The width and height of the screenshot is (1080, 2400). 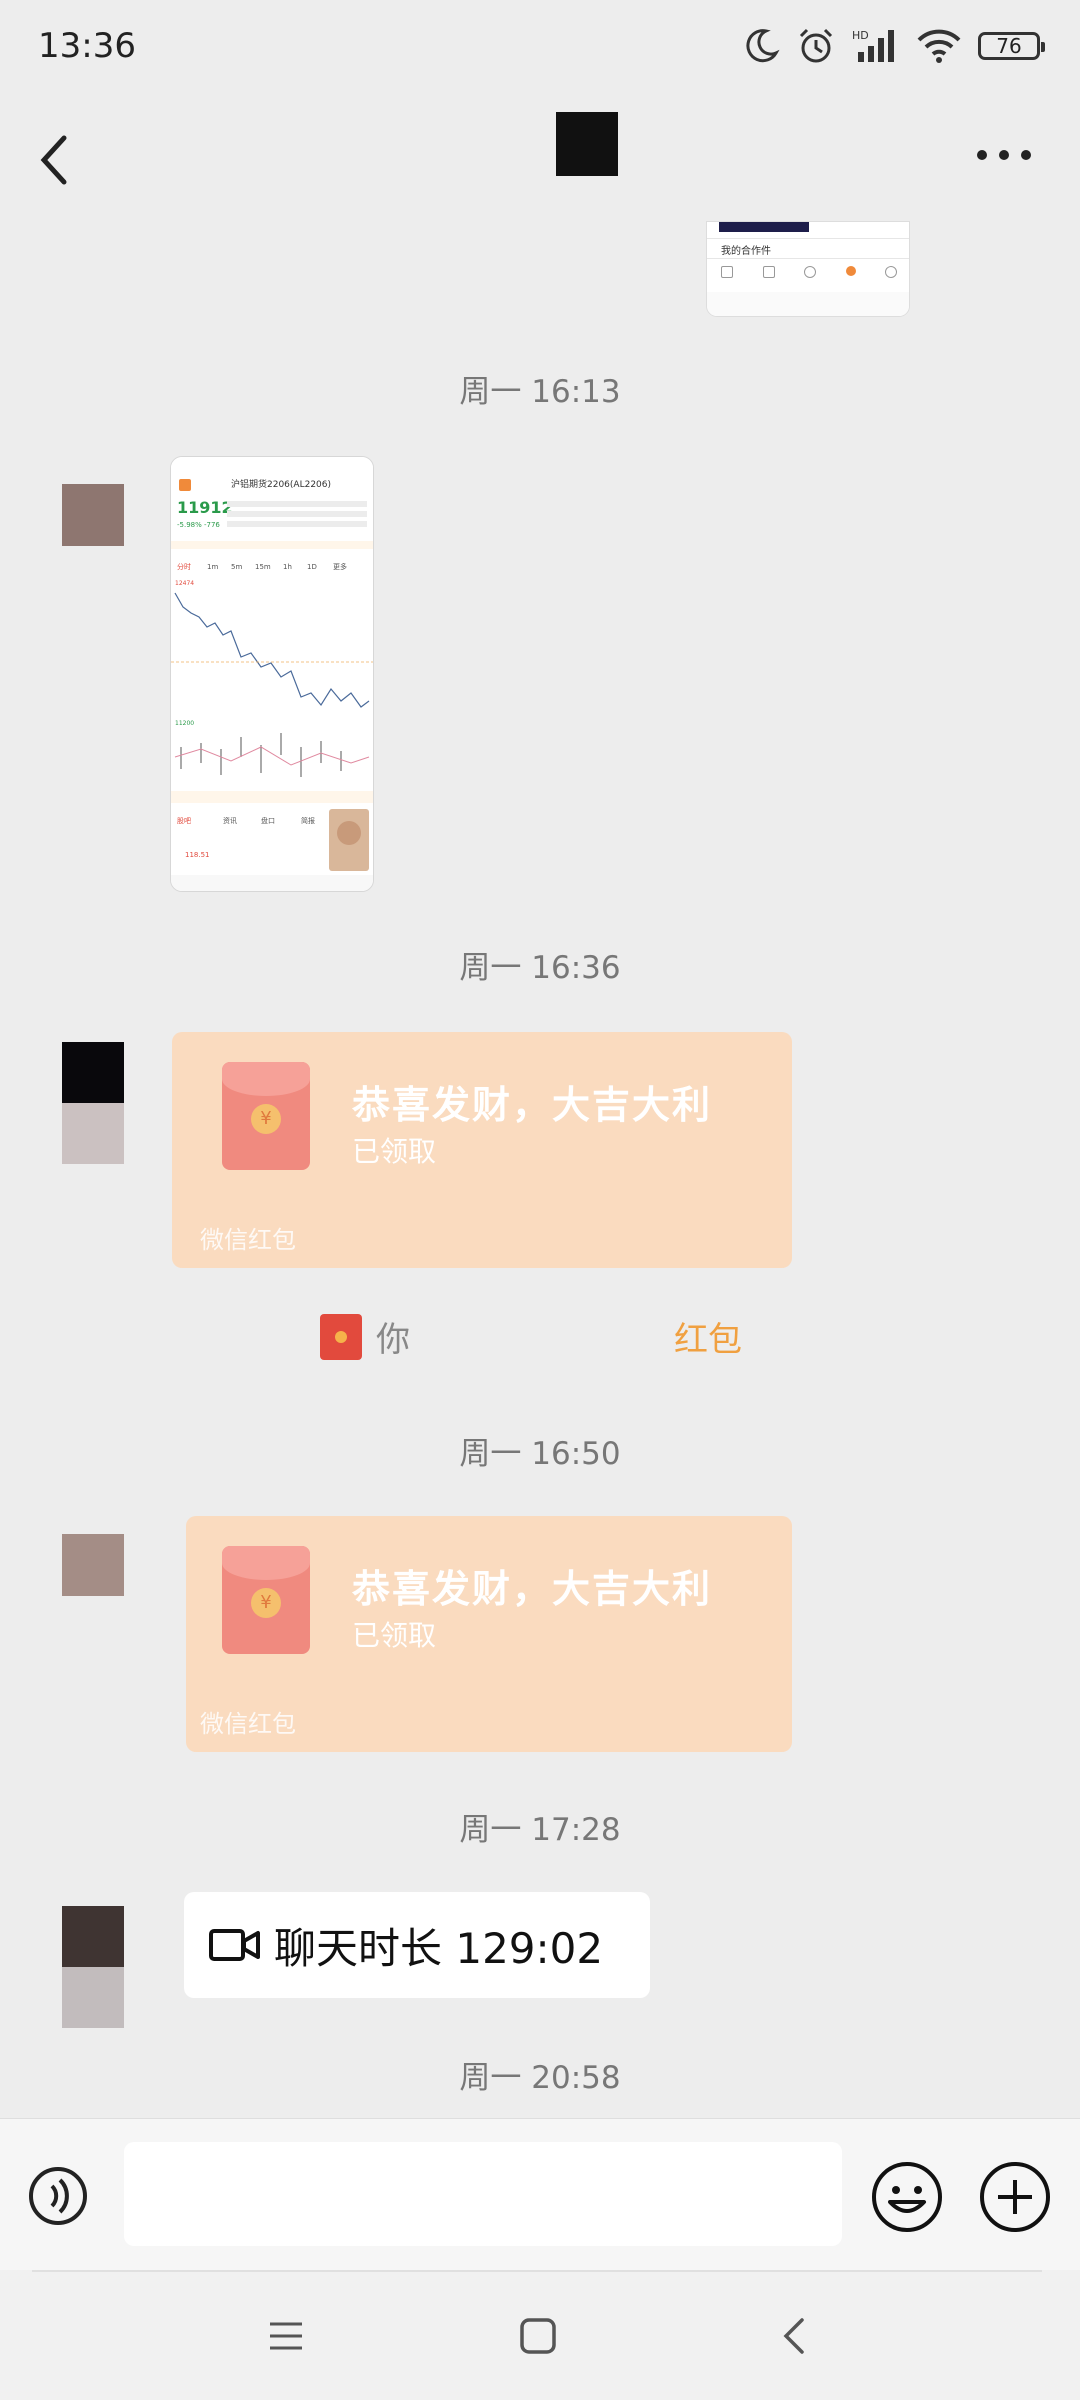 What do you see at coordinates (708, 1336) in the screenshot?
I see `system-notice-link: 红包` at bounding box center [708, 1336].